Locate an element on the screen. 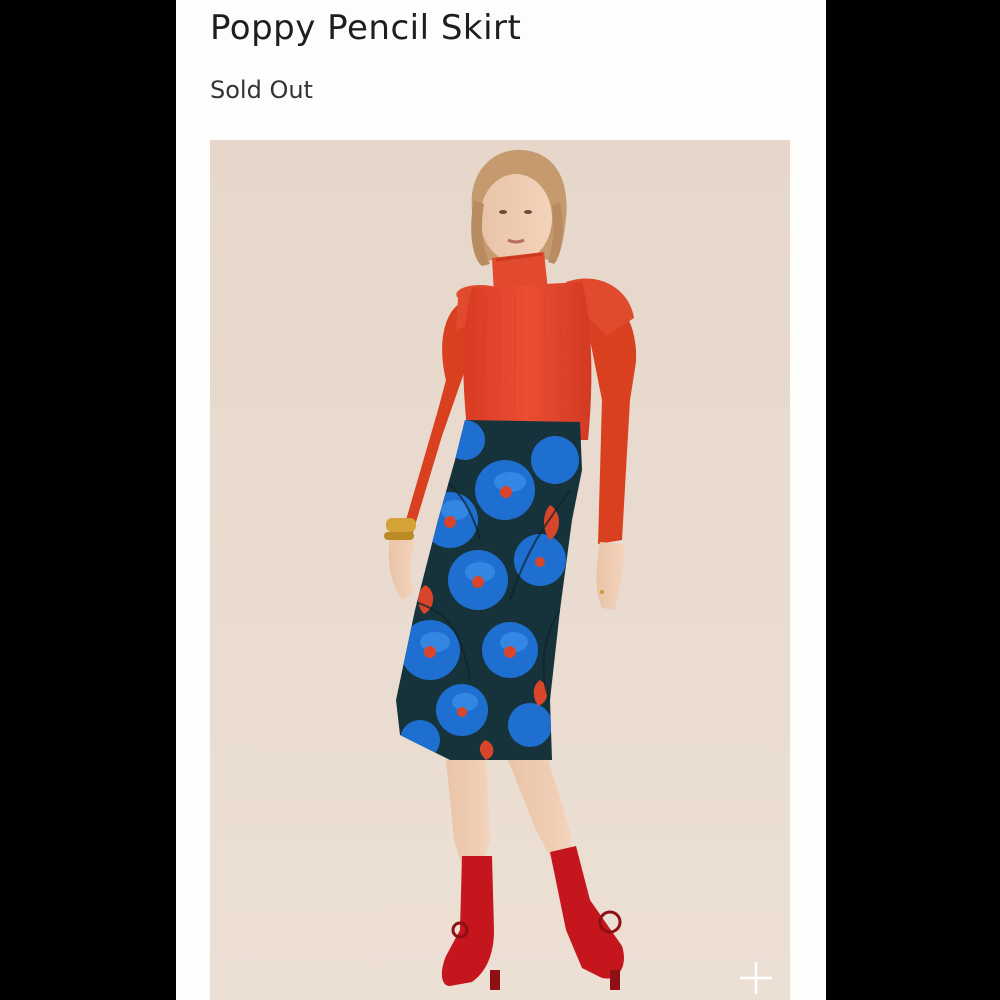  zoom-button is located at coordinates (756, 978).